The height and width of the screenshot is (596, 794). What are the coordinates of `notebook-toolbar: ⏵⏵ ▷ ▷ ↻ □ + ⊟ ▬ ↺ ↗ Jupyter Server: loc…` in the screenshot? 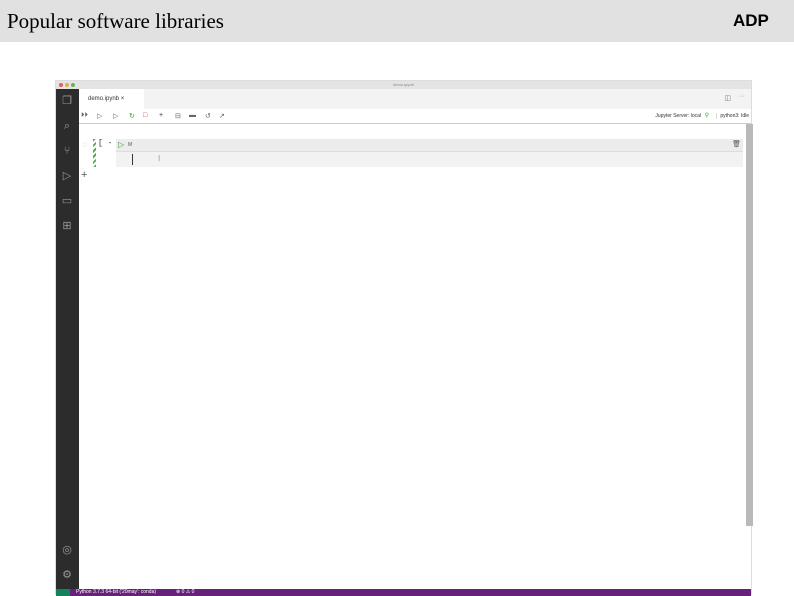 It's located at (415, 116).